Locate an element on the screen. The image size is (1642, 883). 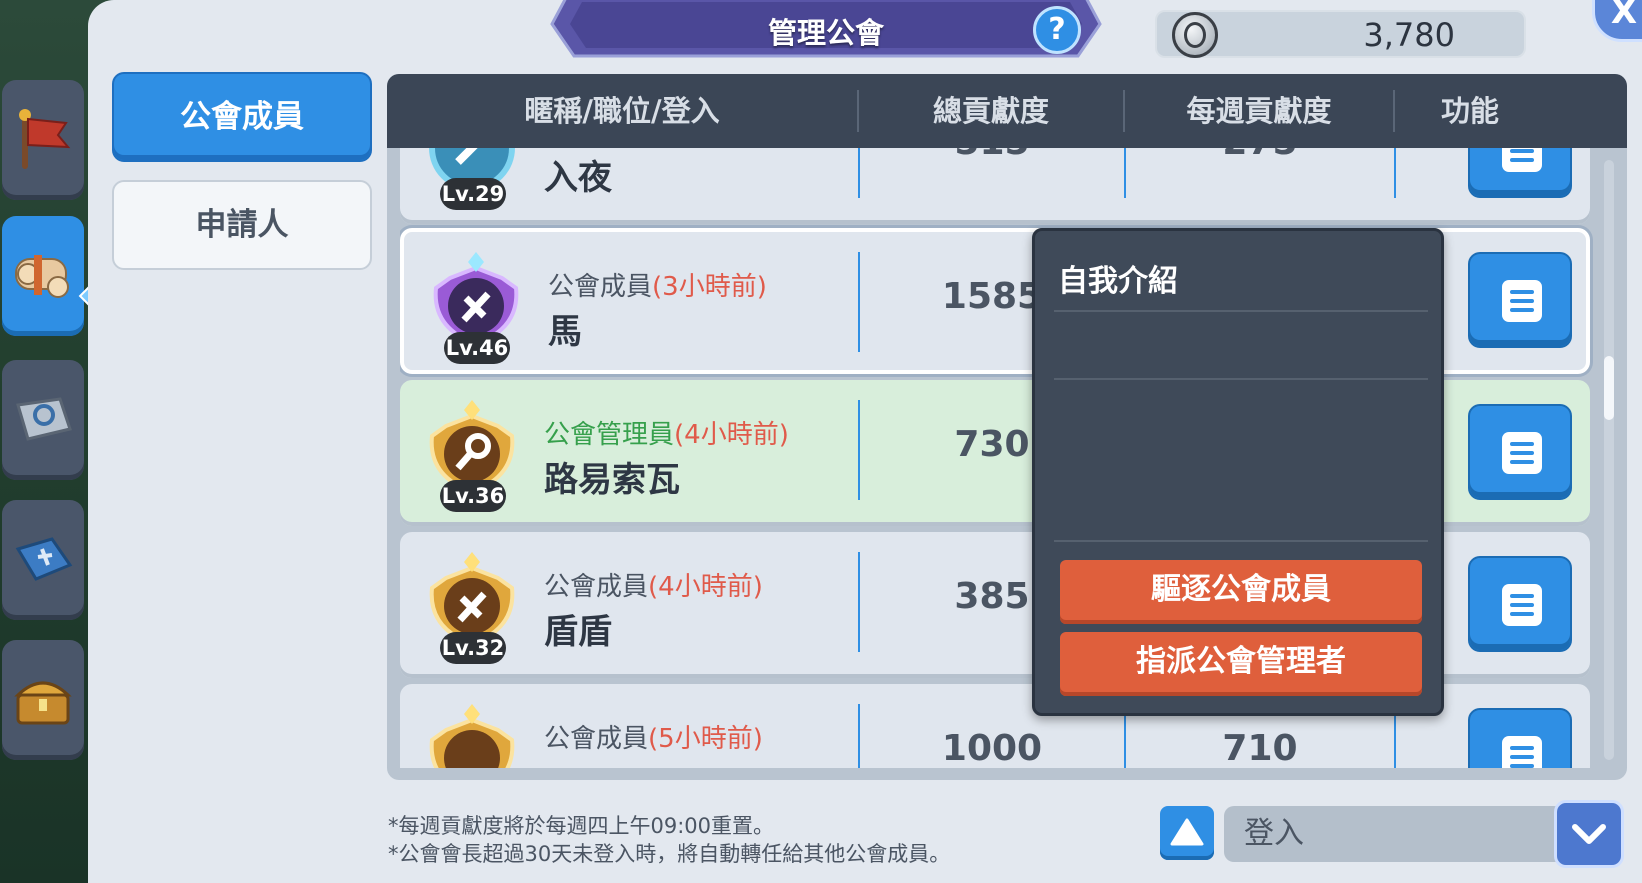
column-header-nickname: 暱稱/職位/登入 is located at coordinates (622, 111).